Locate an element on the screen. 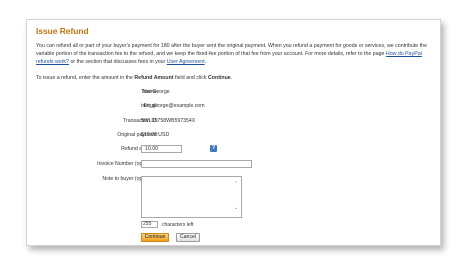 The height and width of the screenshot is (280, 467). cancel-button: Cancel is located at coordinates (188, 237).